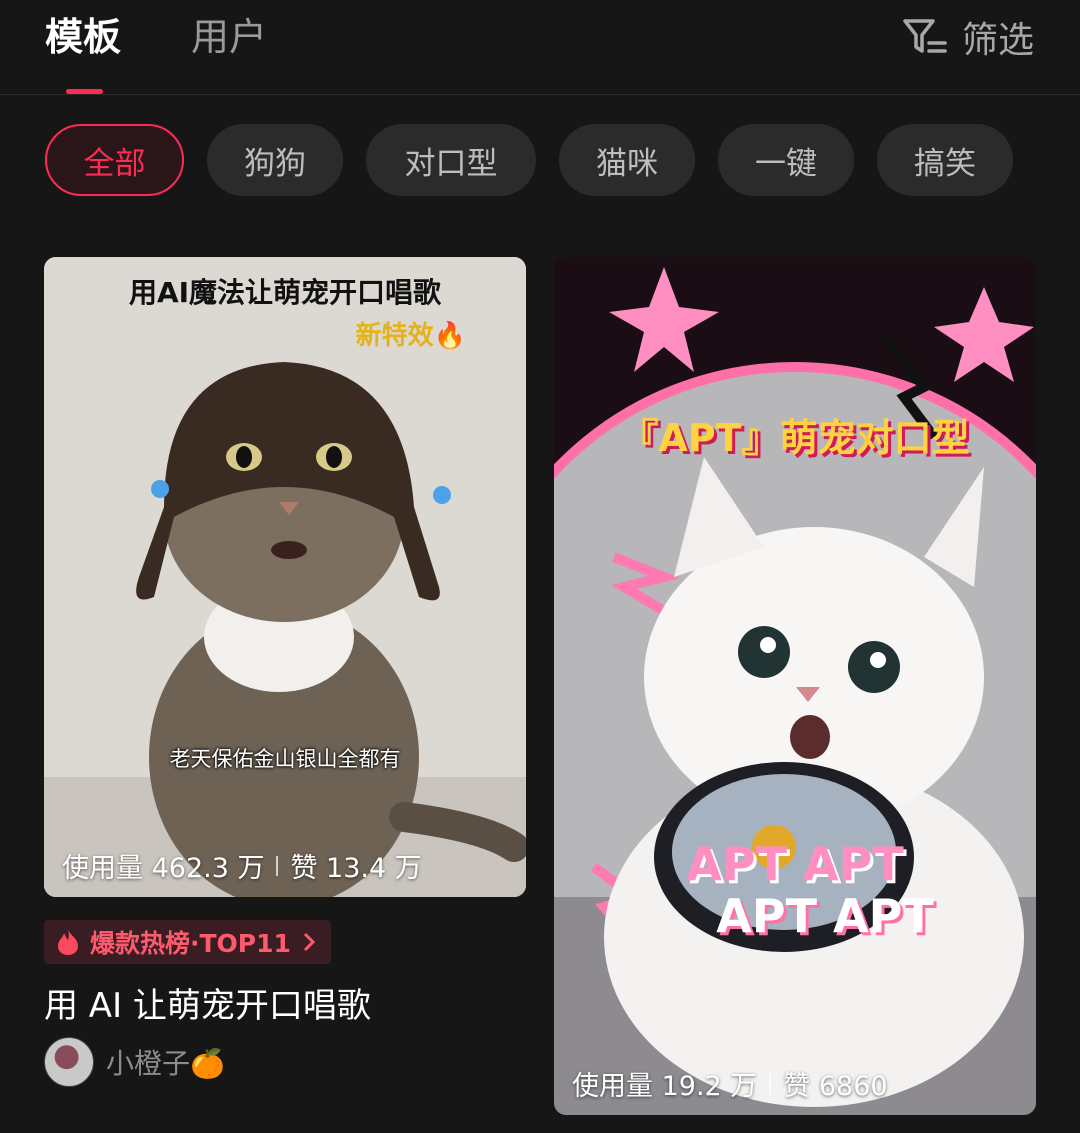 This screenshot has height=1133, width=1080. Describe the element at coordinates (795, 438) in the screenshot. I see `card-2-overlay-title: 『APT』萌宠对口型` at that location.